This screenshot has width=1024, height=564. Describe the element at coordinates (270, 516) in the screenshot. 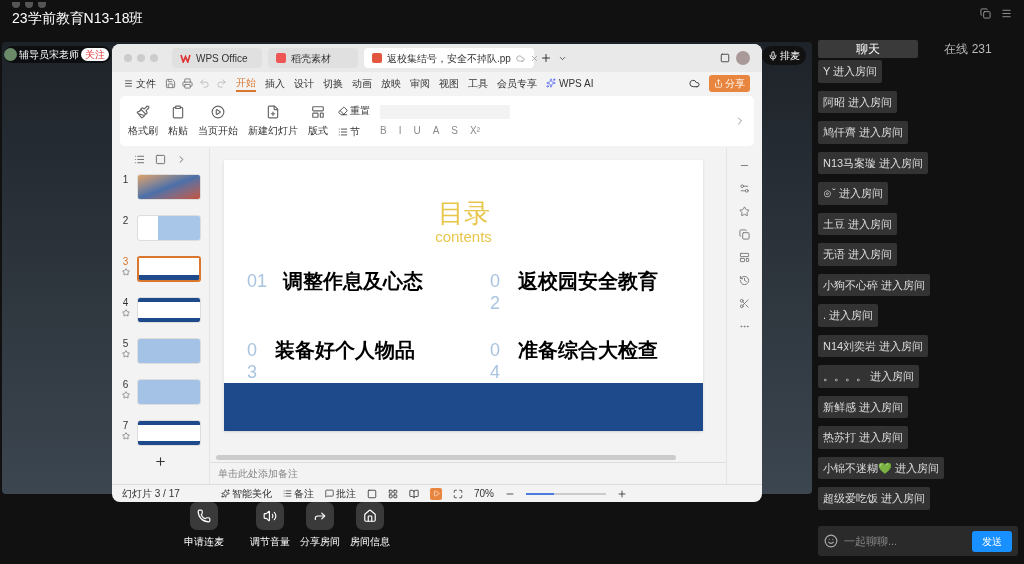

I see `speaker-icon` at that location.